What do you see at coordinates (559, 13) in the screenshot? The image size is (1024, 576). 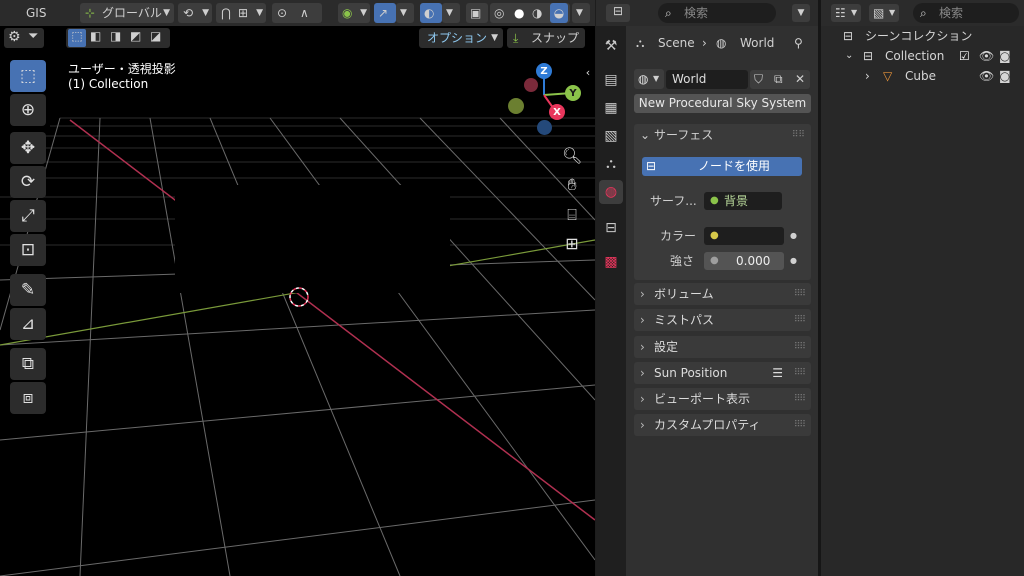 I see `rendered-shading-icon: ◒` at bounding box center [559, 13].